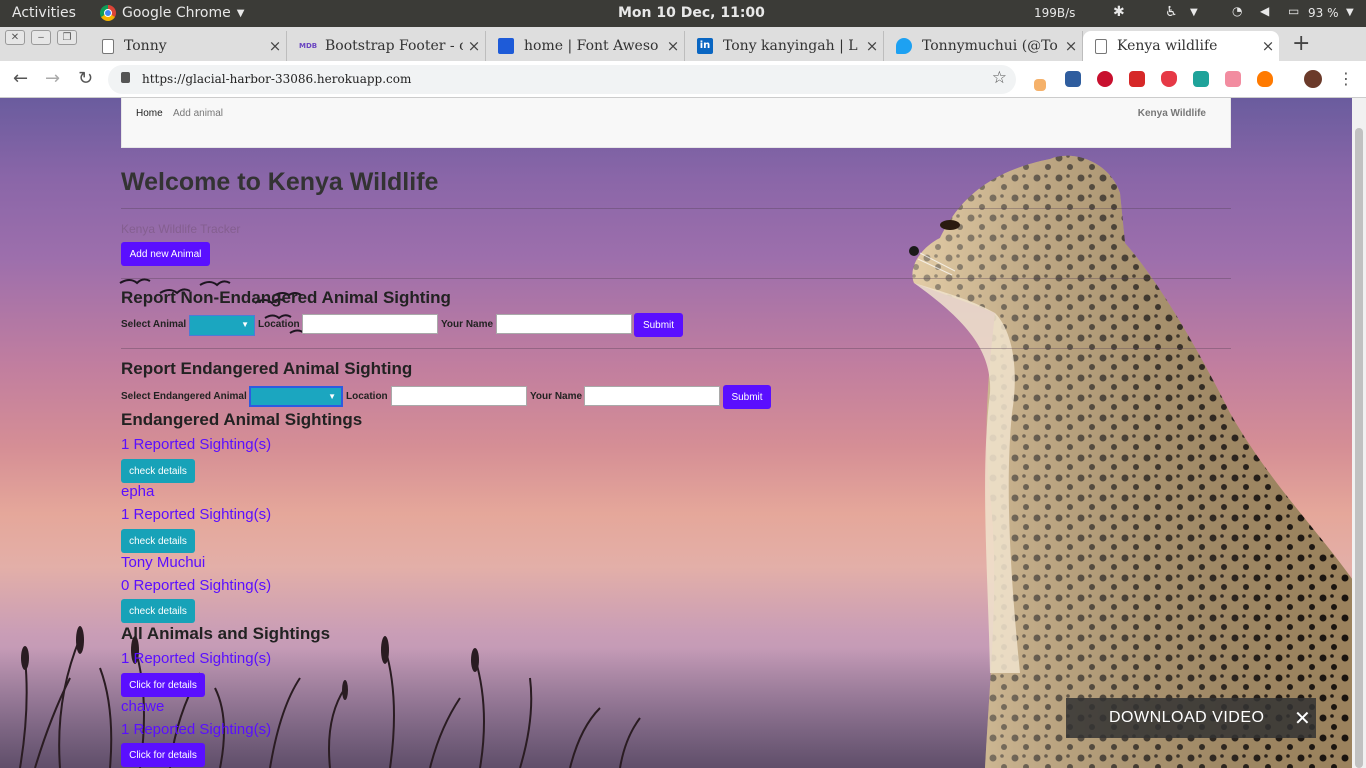  Describe the element at coordinates (149, 113) in the screenshot. I see `nav-home-link: Home` at that location.